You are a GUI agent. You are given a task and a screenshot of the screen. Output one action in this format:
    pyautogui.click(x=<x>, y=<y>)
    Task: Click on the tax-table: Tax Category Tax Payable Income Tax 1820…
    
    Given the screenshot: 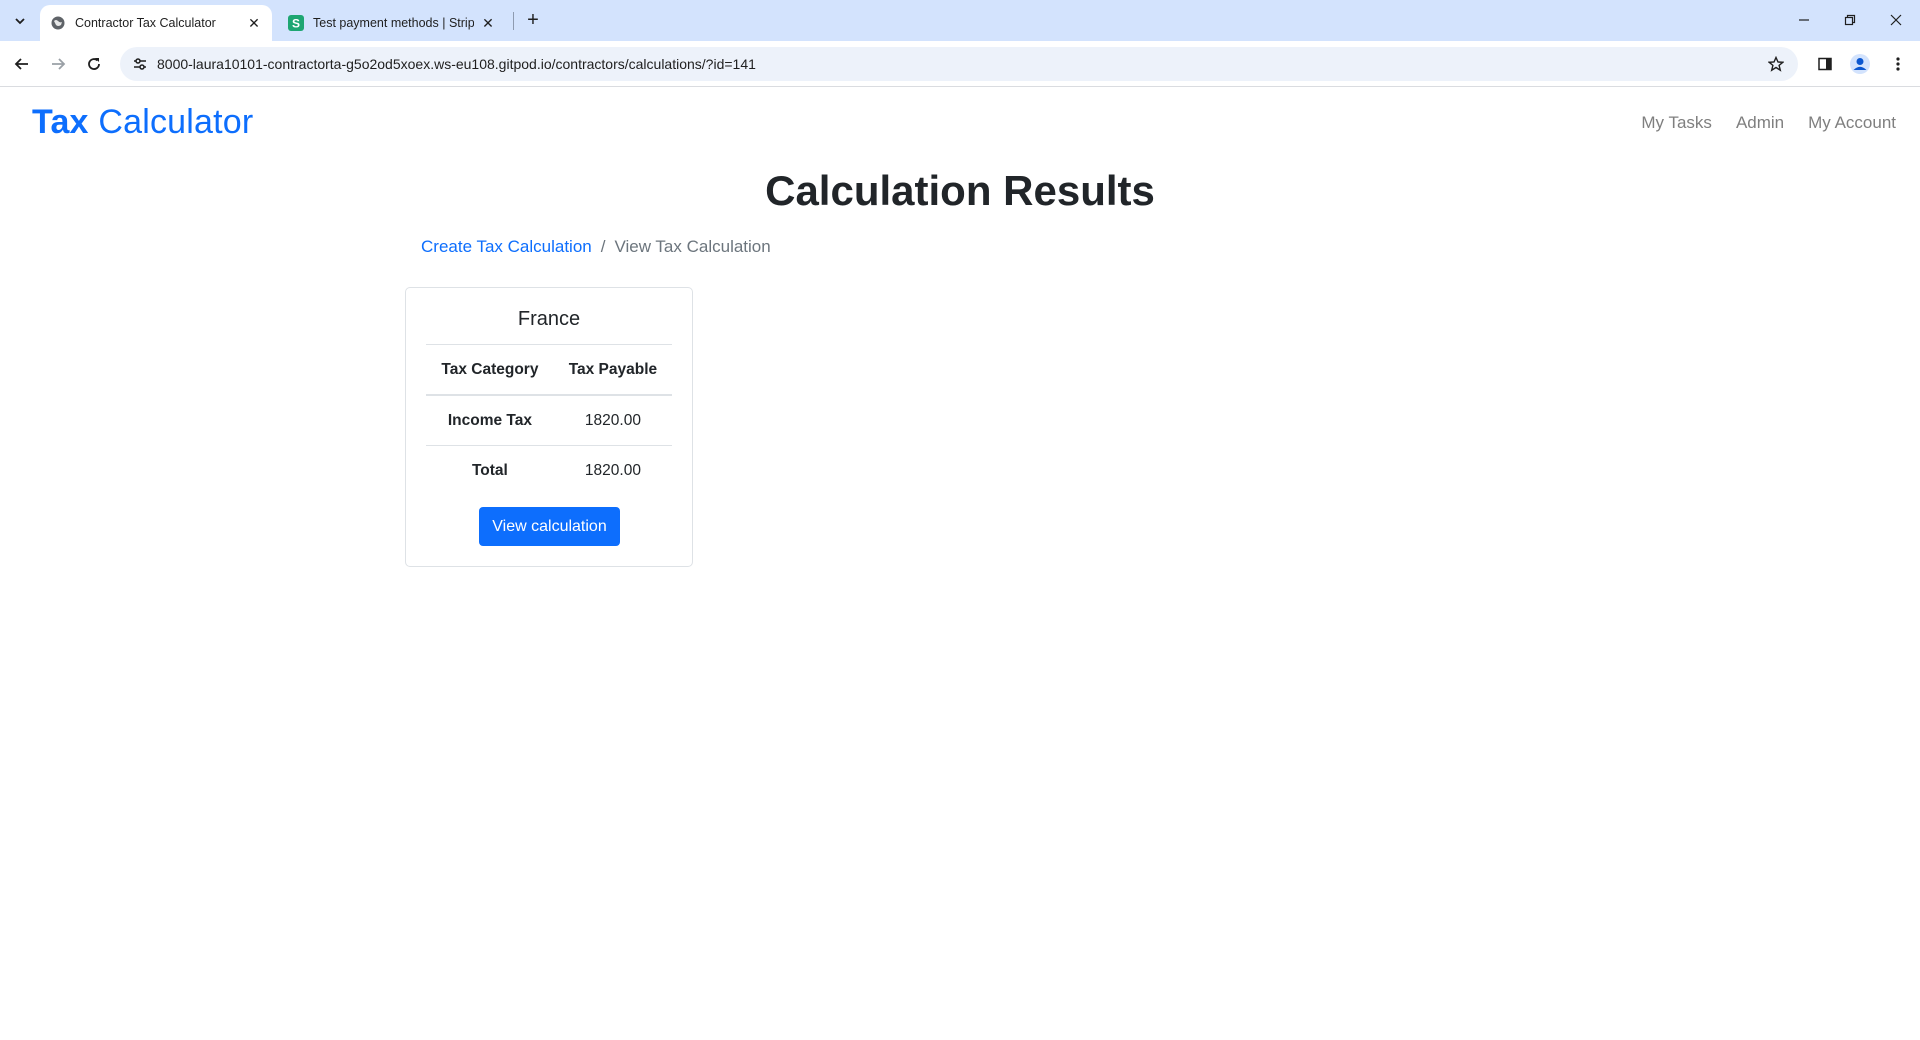 What is the action you would take?
    pyautogui.click(x=549, y=419)
    